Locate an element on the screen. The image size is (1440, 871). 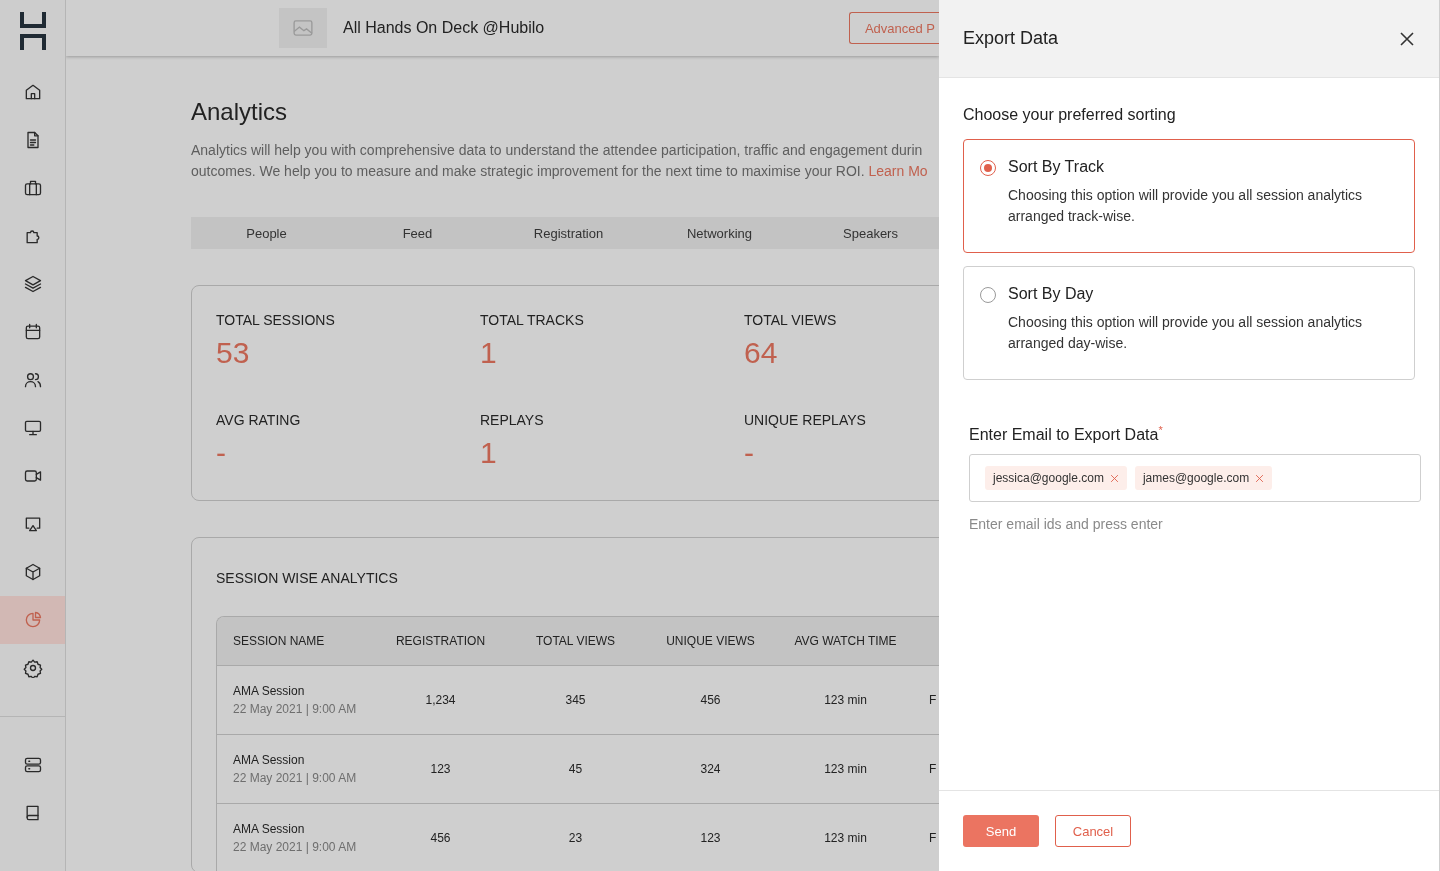
logo-icon is located at coordinates (32, 31).